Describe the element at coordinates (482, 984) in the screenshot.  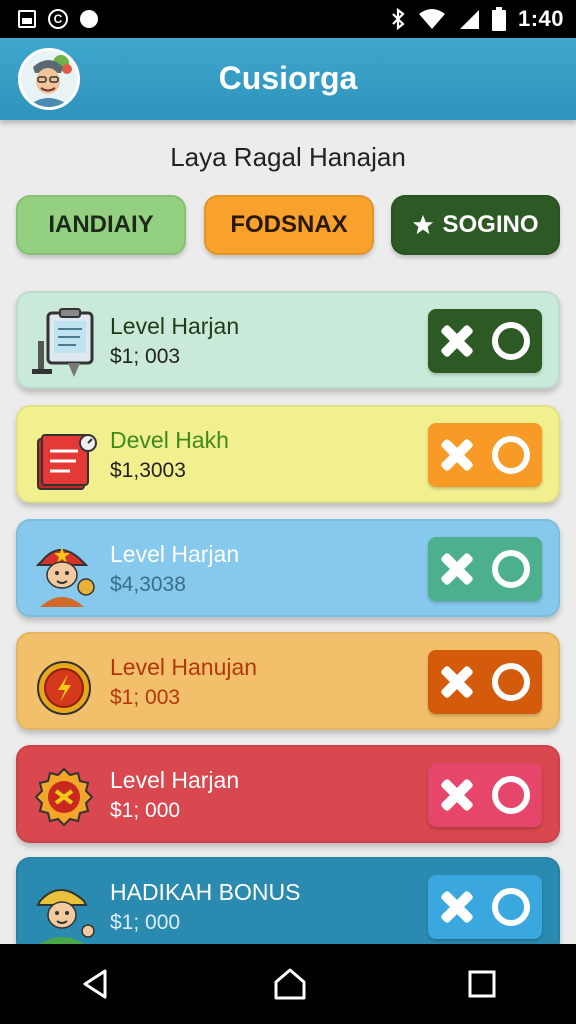
I see `recents-icon` at that location.